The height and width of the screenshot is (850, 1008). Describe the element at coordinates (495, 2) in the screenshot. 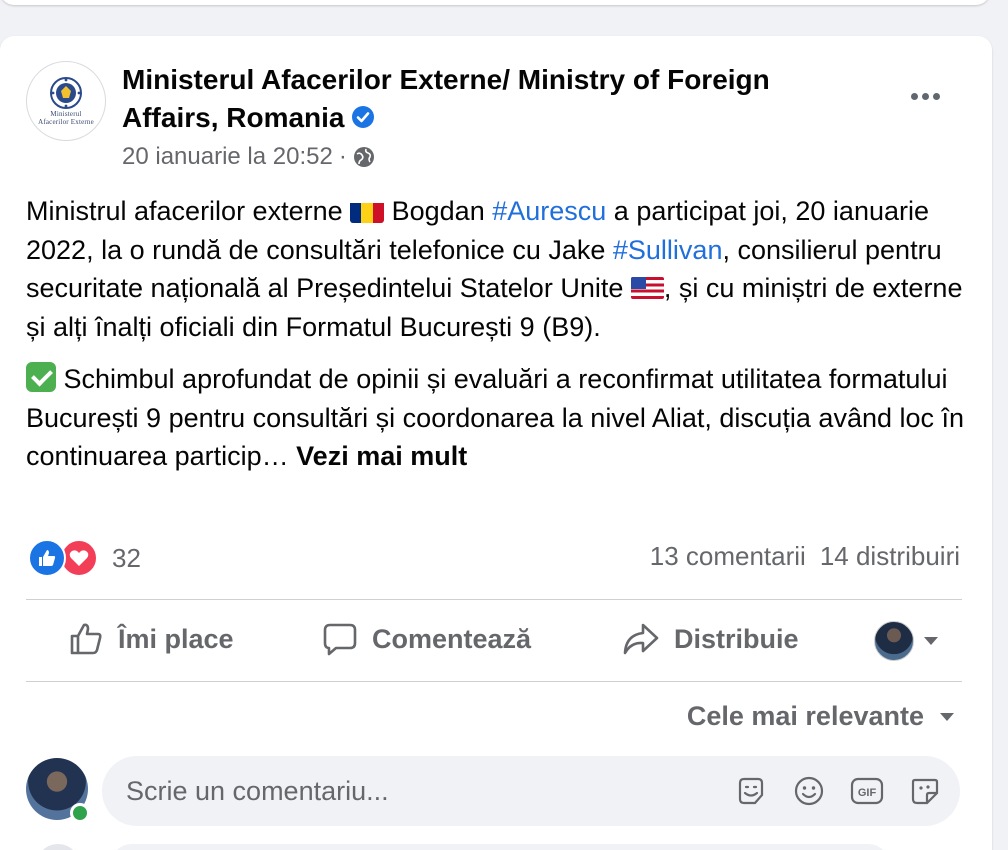

I see `previous-post-card` at that location.